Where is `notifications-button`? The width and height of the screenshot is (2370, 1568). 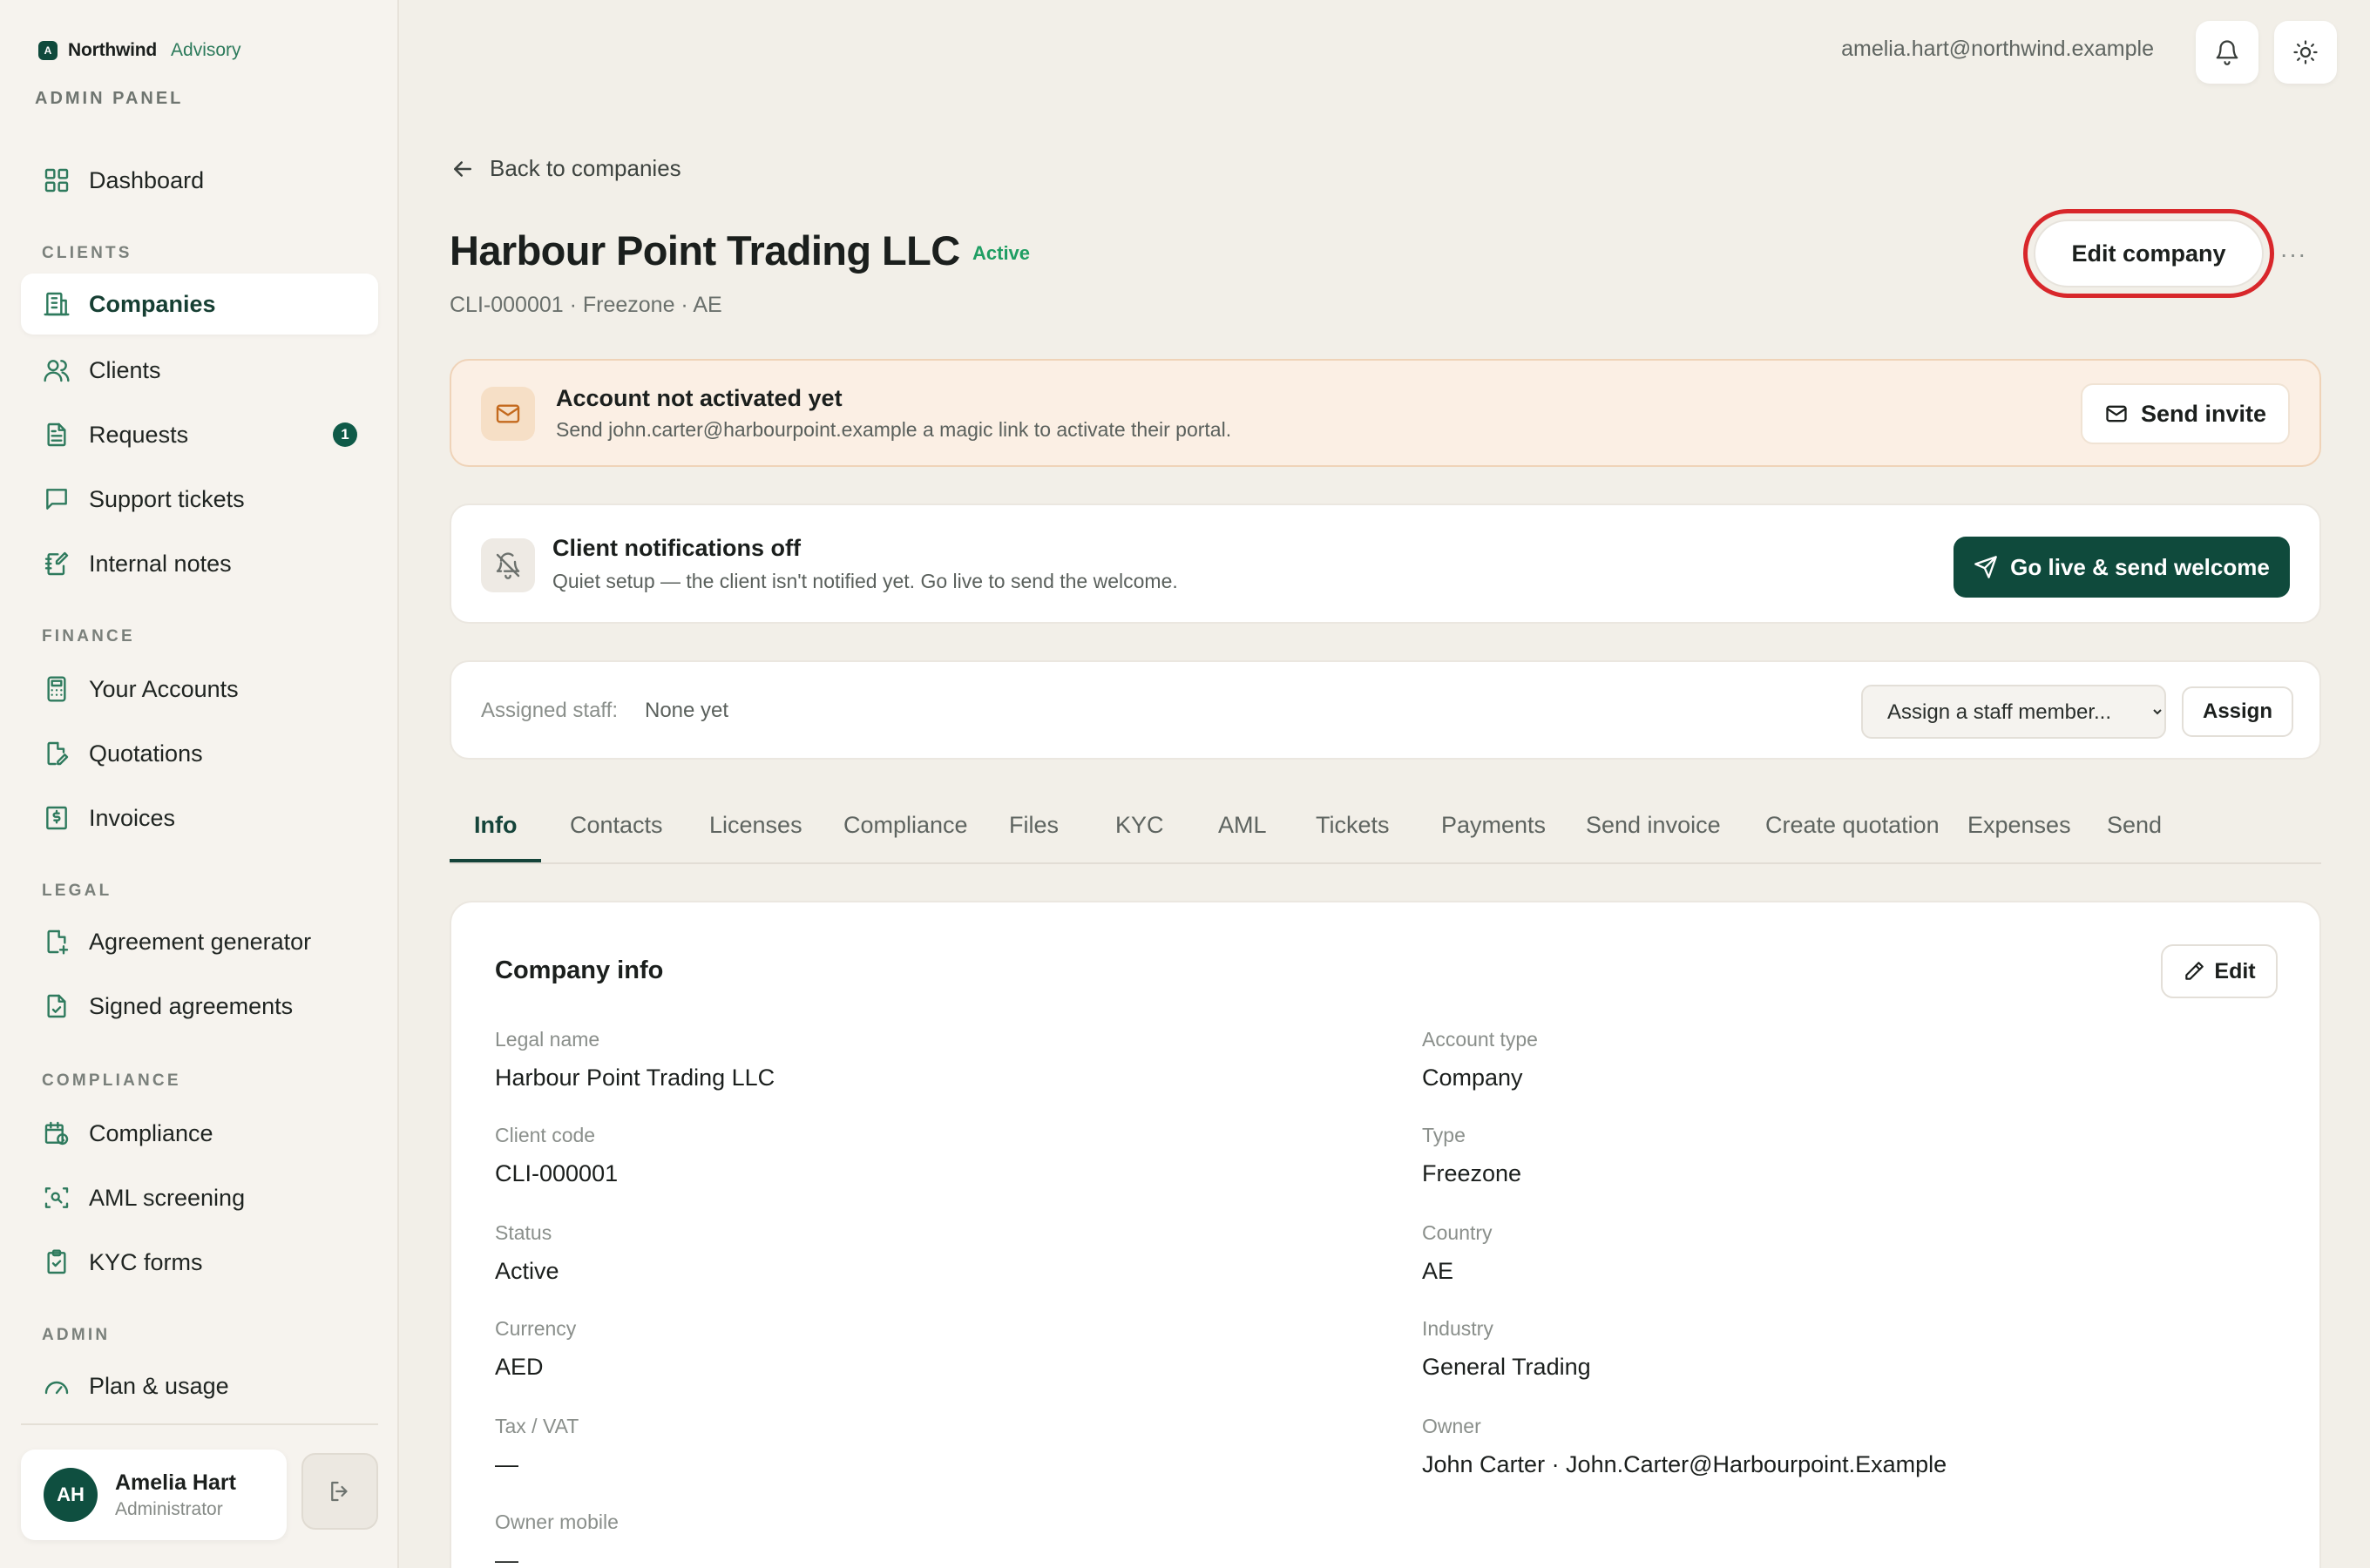 notifications-button is located at coordinates (2227, 52).